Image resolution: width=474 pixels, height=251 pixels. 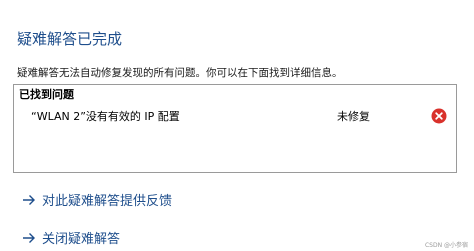 I want to click on error-icon, so click(x=439, y=116).